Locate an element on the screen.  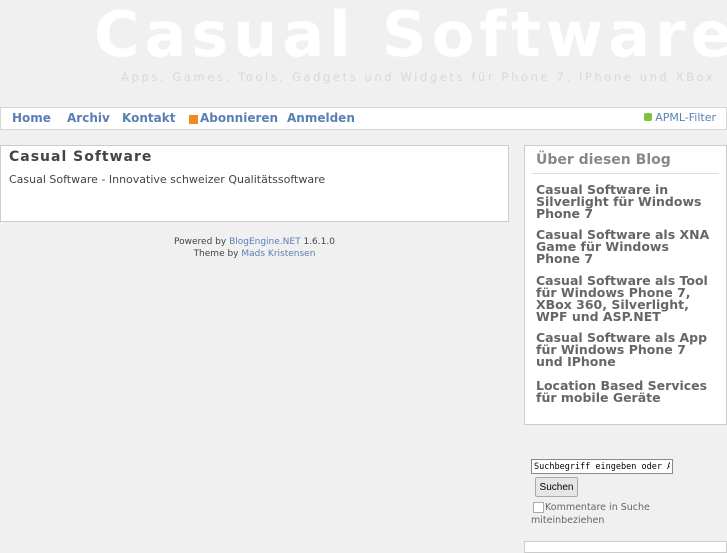
author-link: Mads Kristensen is located at coordinates (278, 254).